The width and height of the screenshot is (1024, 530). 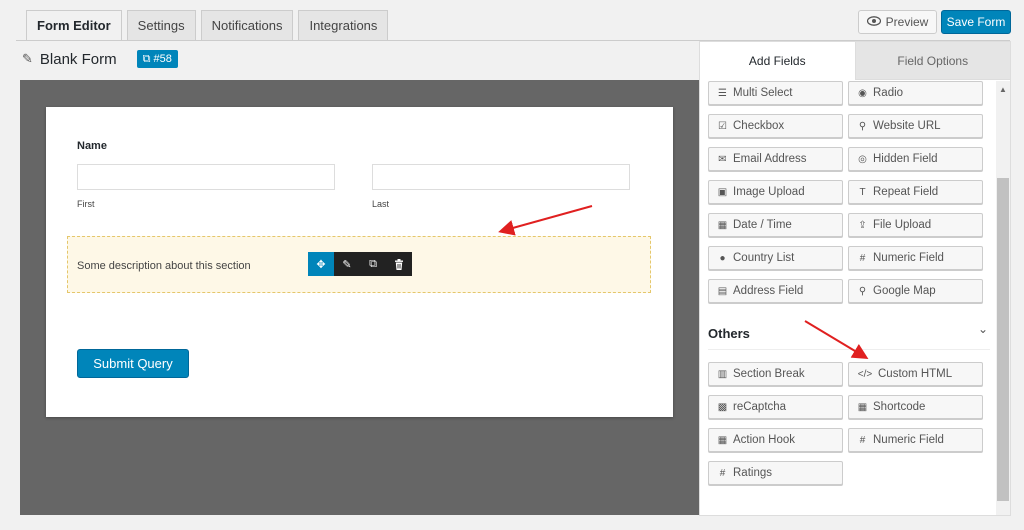 I want to click on field-button-label: Section Break, so click(x=769, y=374).